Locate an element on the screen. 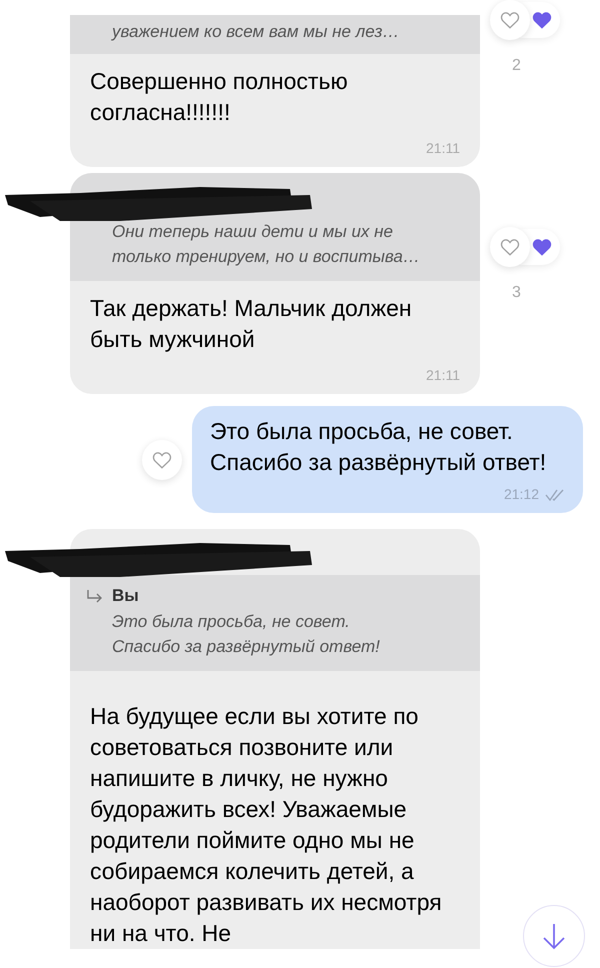 Image resolution: width=600 pixels, height=968 pixels. quoted-text: Это была просьба, не совет. is located at coordinates (231, 621).